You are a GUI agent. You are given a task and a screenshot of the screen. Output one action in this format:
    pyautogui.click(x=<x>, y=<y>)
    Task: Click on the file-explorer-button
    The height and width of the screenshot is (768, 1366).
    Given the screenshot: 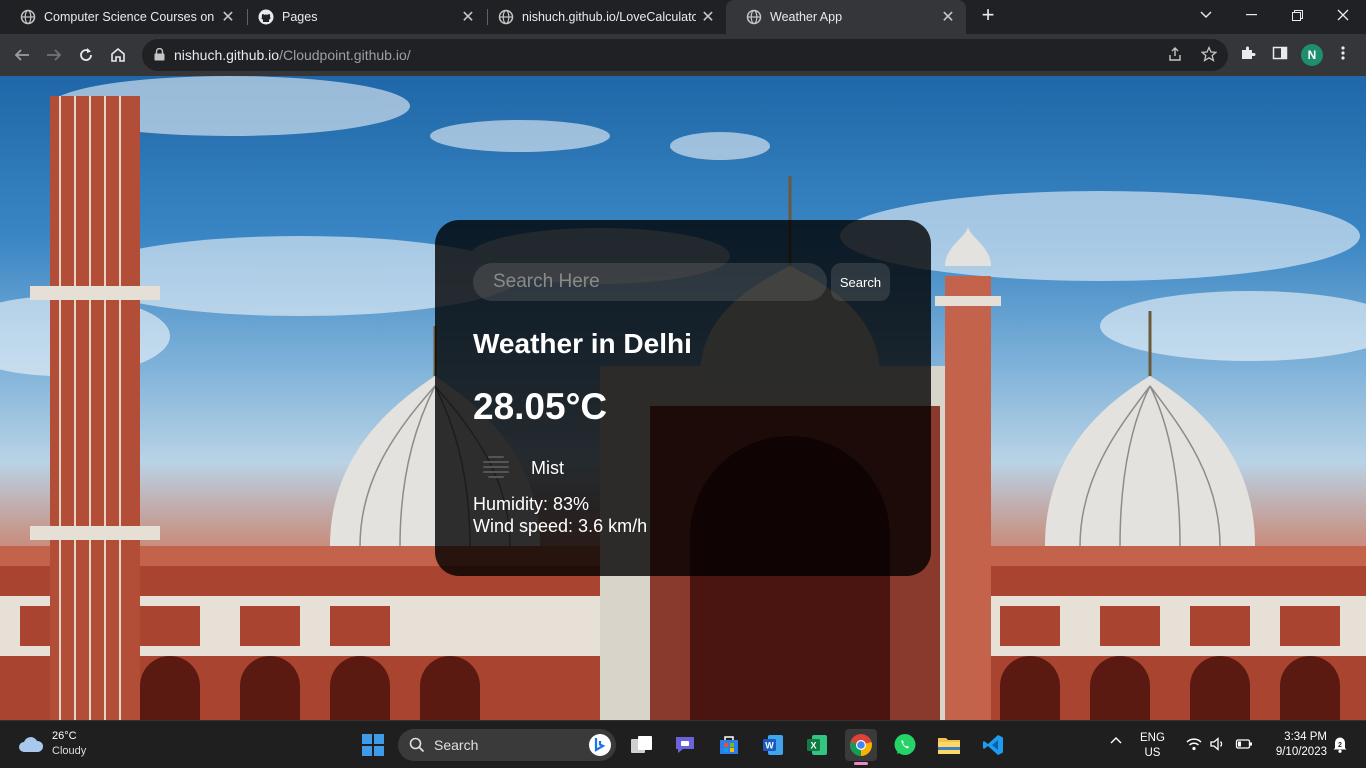 What is the action you would take?
    pyautogui.click(x=949, y=745)
    